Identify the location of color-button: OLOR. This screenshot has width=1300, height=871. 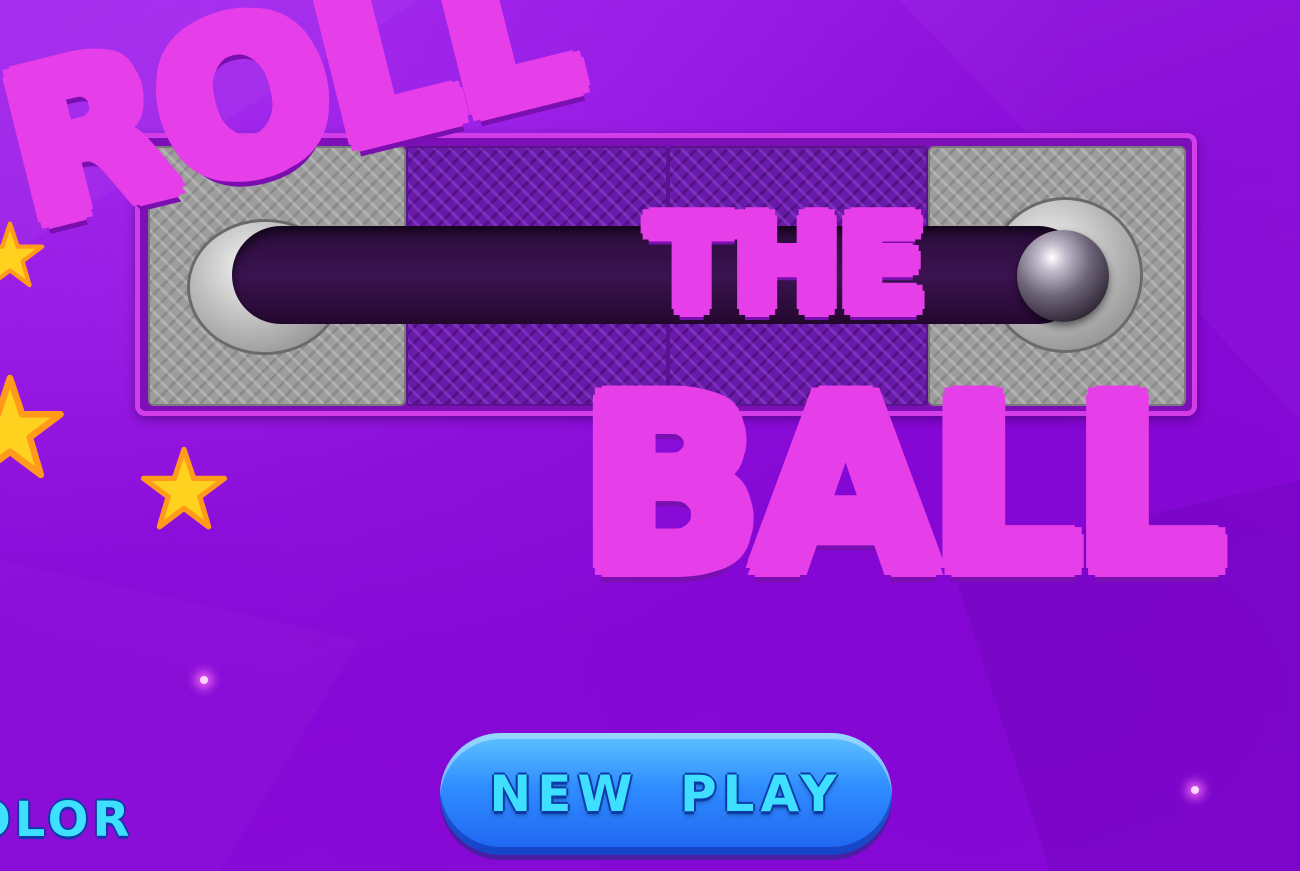
(66, 820).